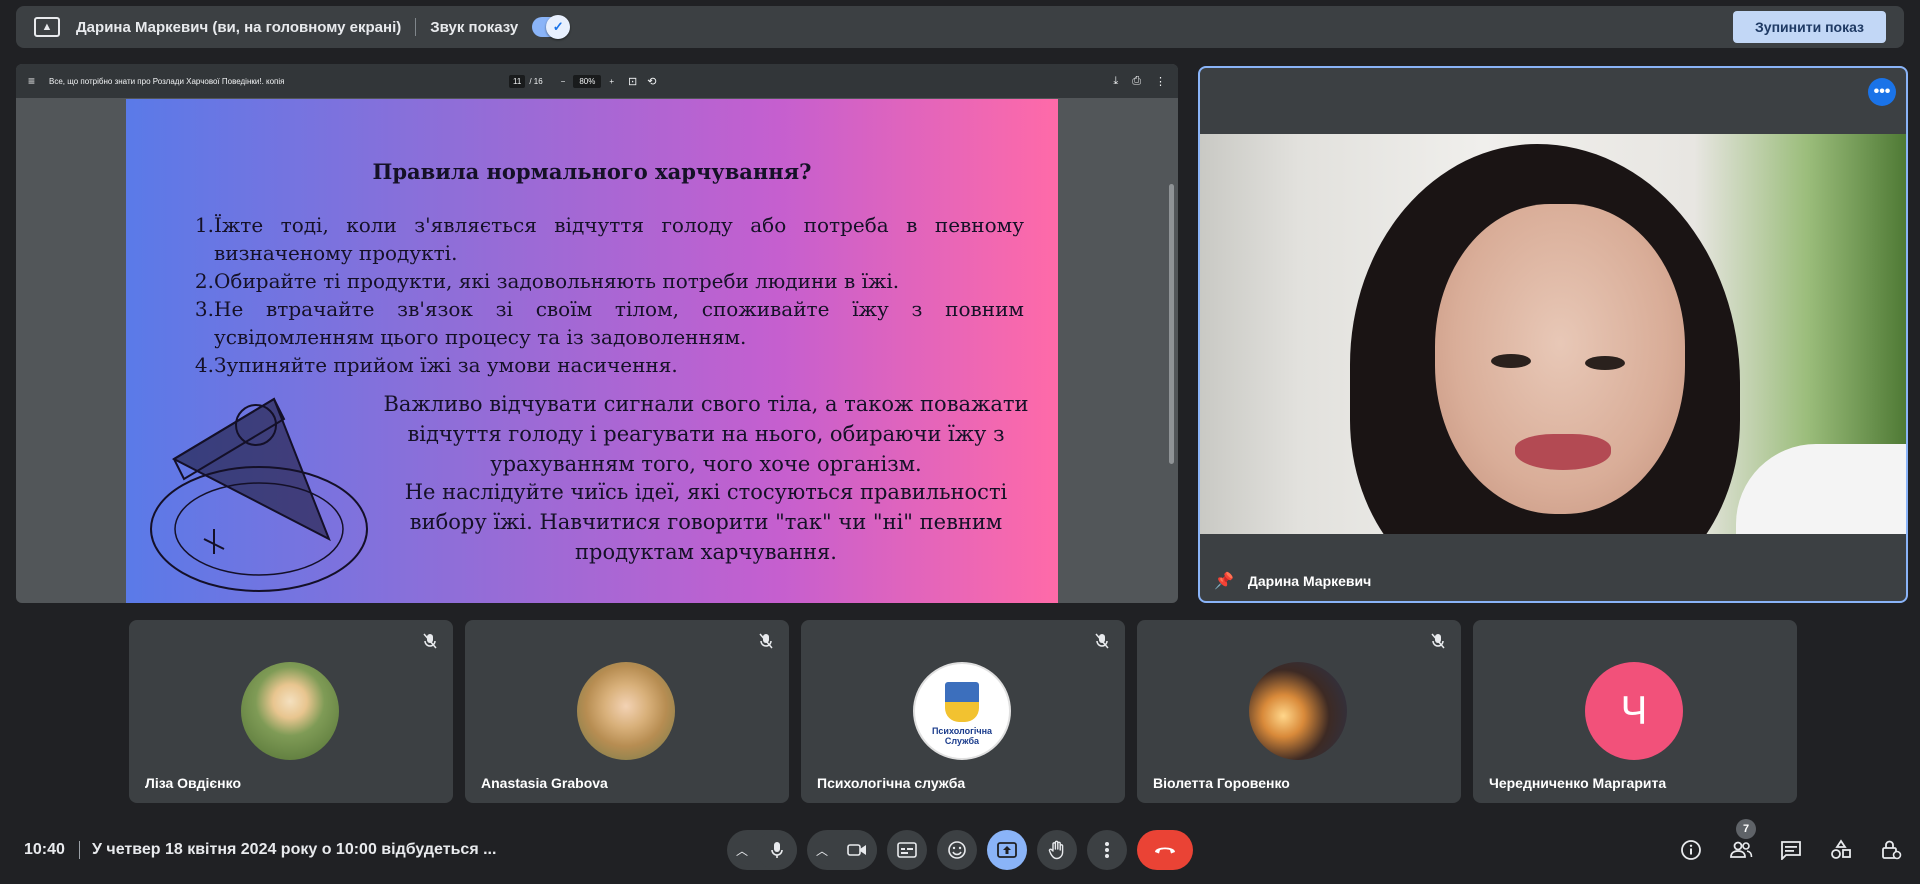  I want to click on sound-toggle: ✓, so click(551, 27).